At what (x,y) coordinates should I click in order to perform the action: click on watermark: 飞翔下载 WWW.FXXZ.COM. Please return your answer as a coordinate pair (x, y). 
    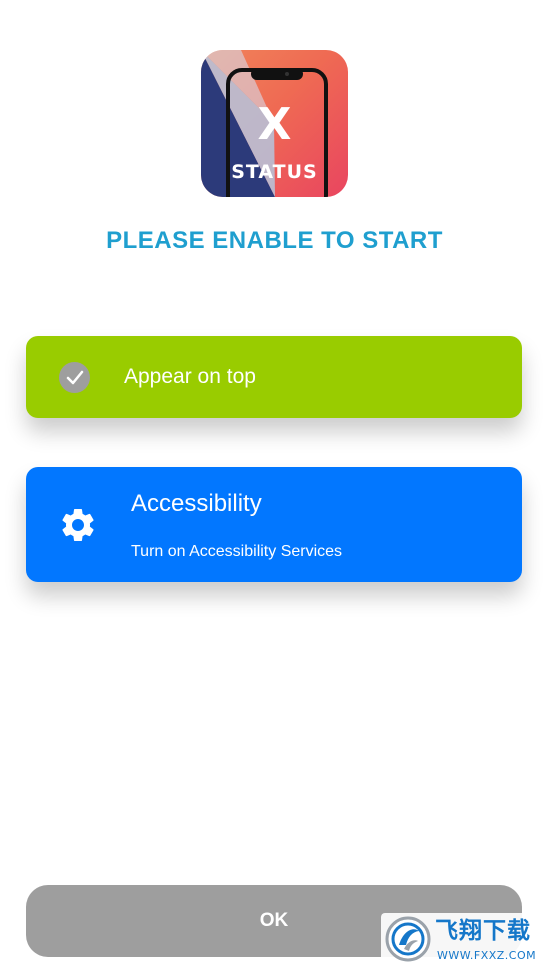
    Looking at the image, I should click on (459, 940).